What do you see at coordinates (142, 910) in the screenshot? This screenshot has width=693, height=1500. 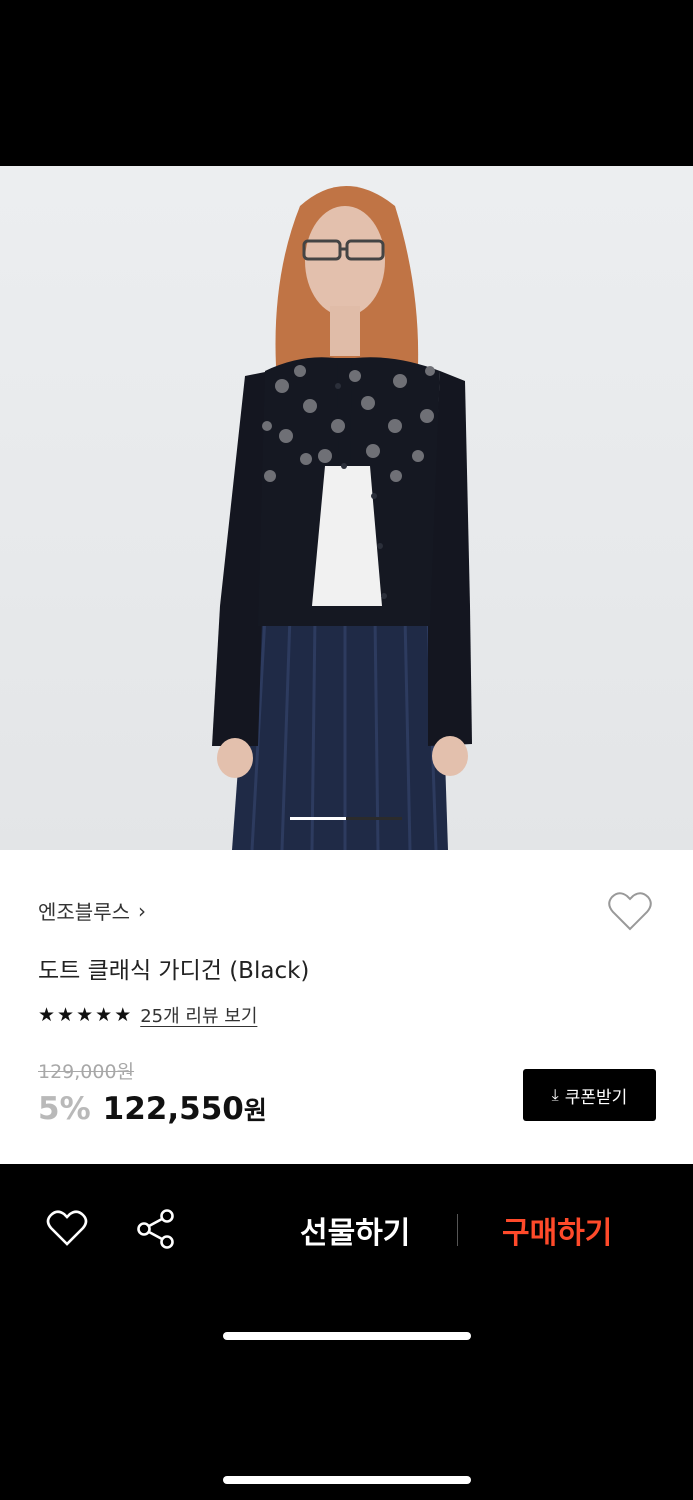 I see `chevron-right-icon: ›` at bounding box center [142, 910].